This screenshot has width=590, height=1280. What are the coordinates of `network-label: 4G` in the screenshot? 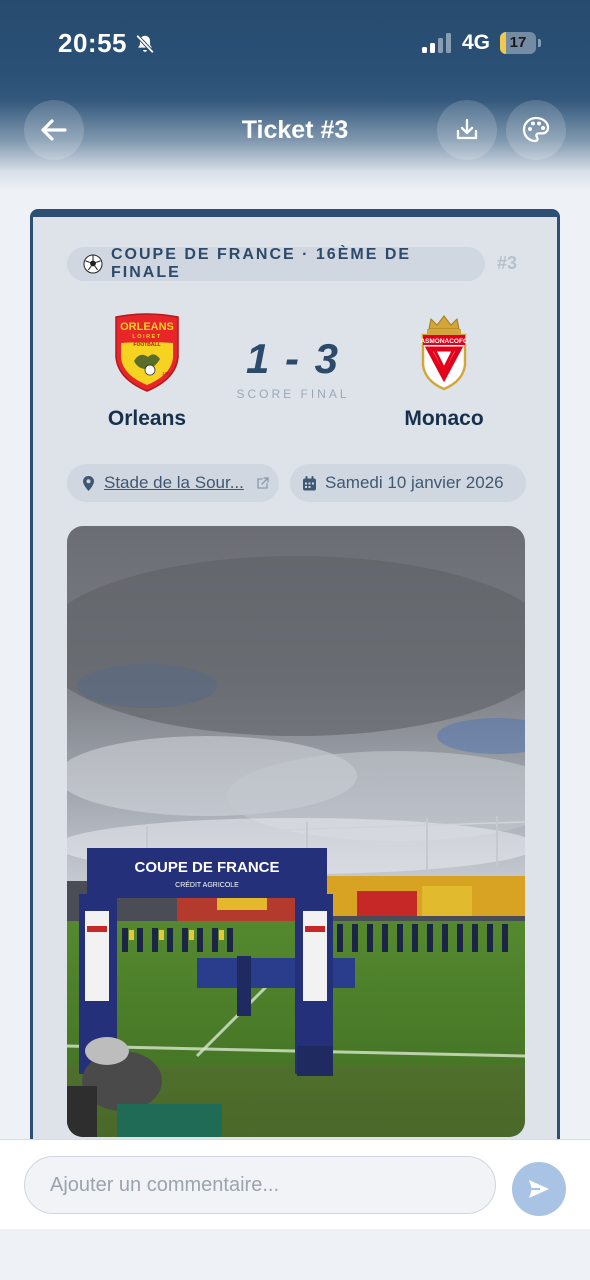 It's located at (476, 42).